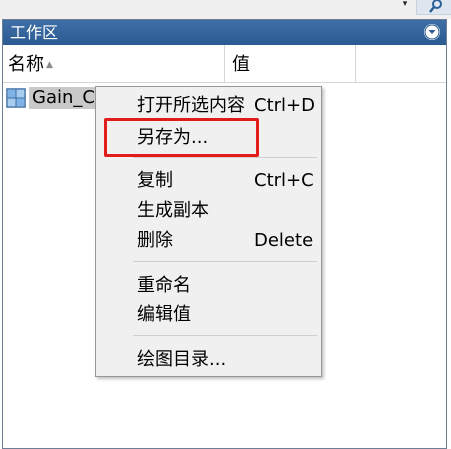  I want to click on search-icon, so click(435, 6).